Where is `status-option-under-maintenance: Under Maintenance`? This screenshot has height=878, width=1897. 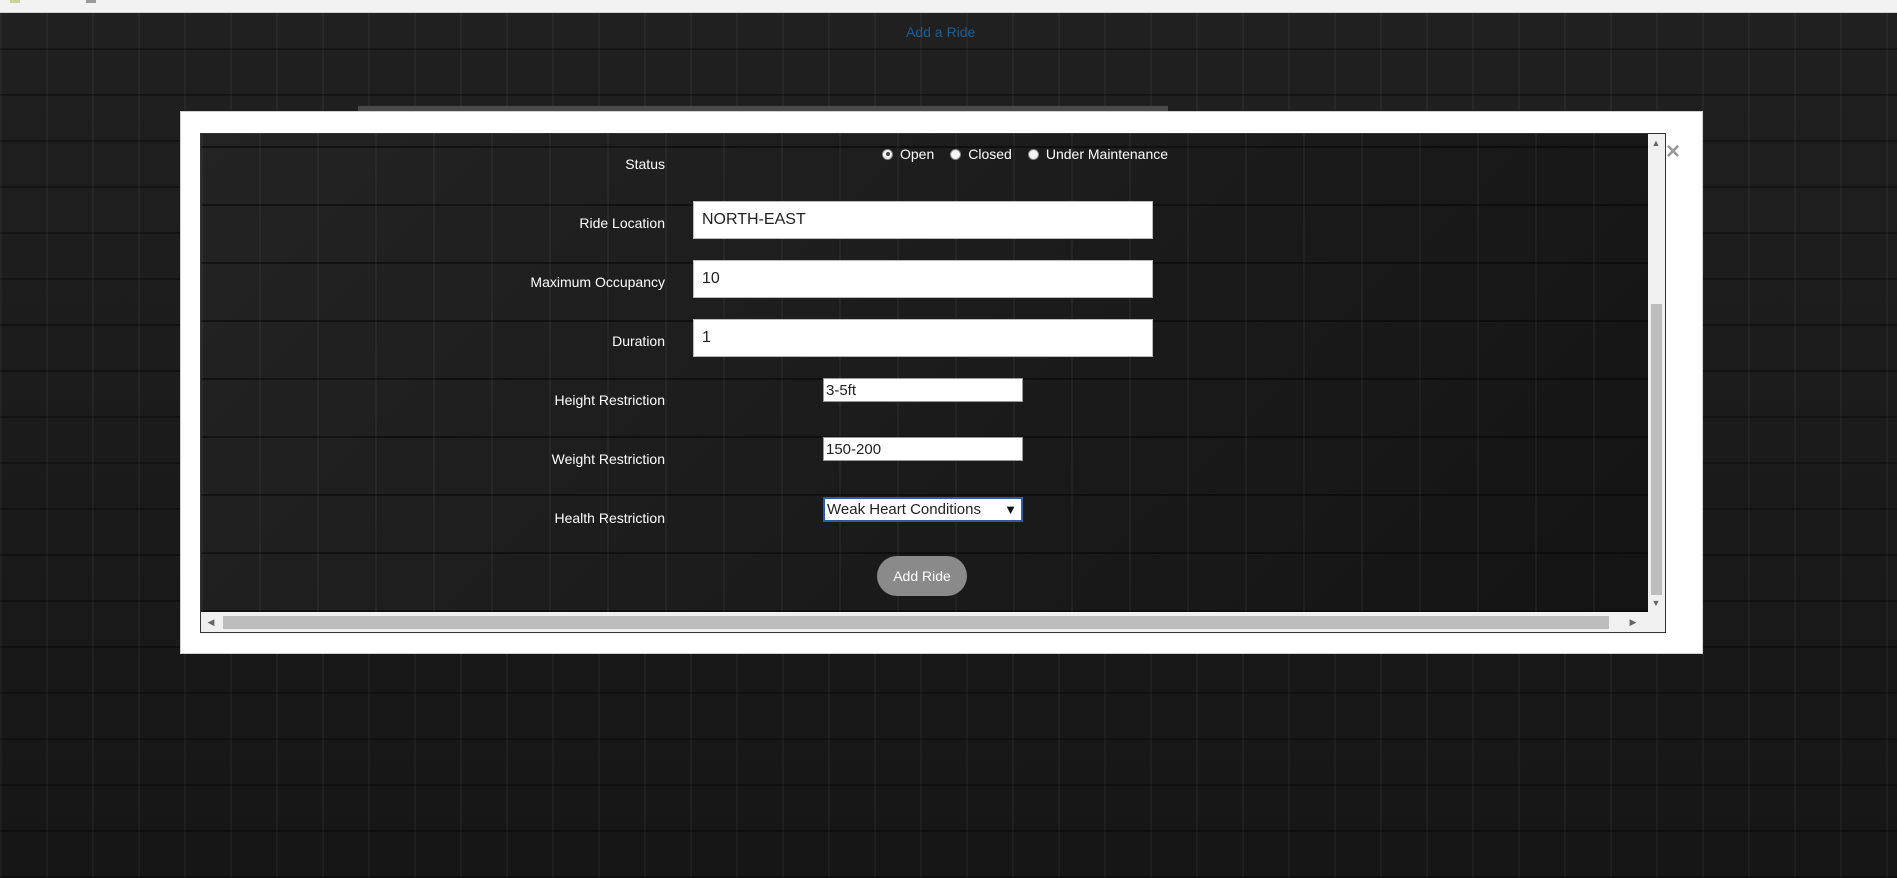
status-option-under-maintenance: Under Maintenance is located at coordinates (1098, 154).